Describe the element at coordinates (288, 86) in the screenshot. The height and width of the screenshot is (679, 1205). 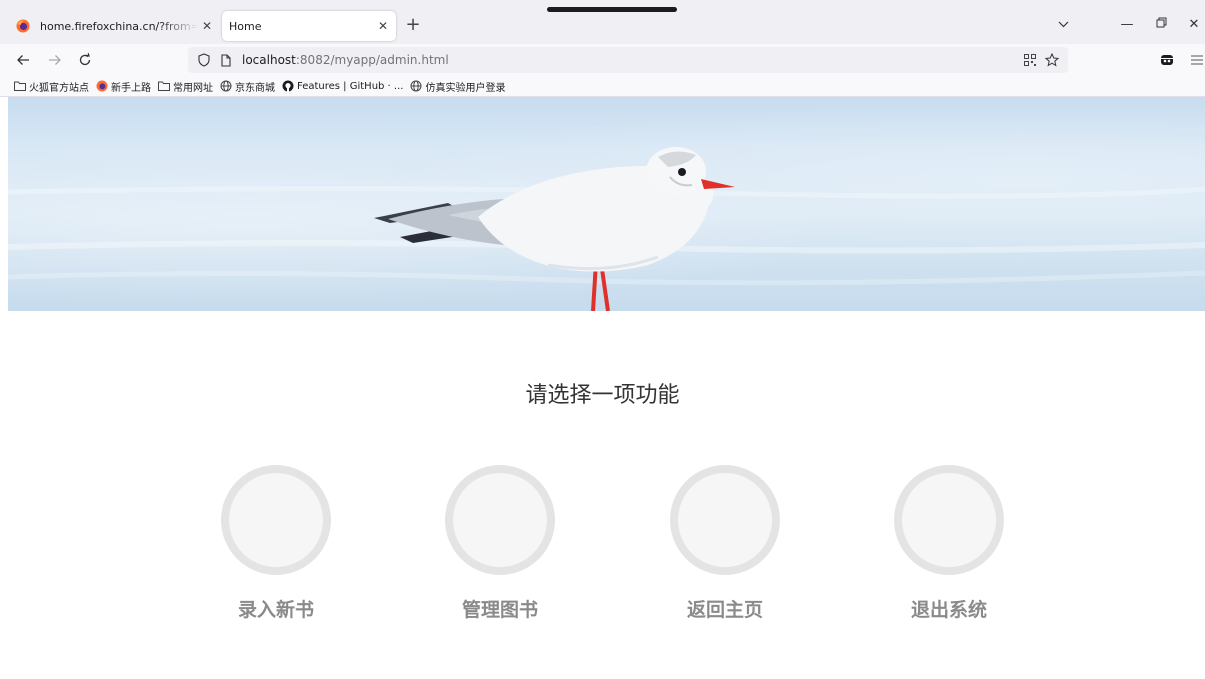
I see `github-icon` at that location.